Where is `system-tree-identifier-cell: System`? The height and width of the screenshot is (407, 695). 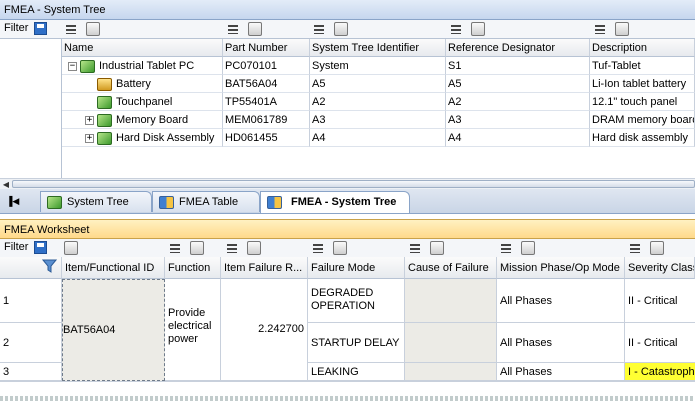
system-tree-identifier-cell: System is located at coordinates (378, 66).